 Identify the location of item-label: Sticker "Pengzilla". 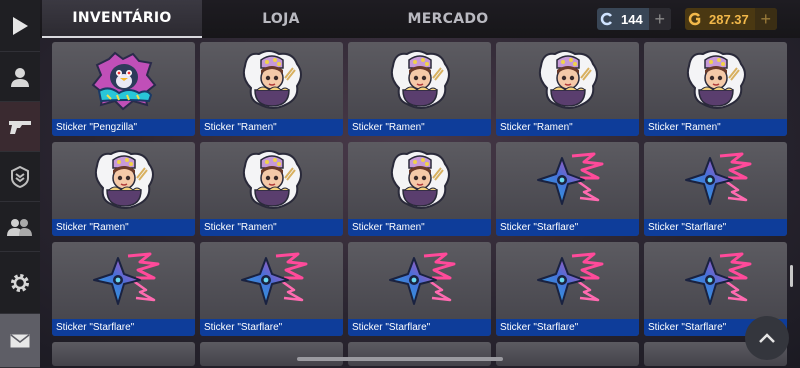
(123, 127).